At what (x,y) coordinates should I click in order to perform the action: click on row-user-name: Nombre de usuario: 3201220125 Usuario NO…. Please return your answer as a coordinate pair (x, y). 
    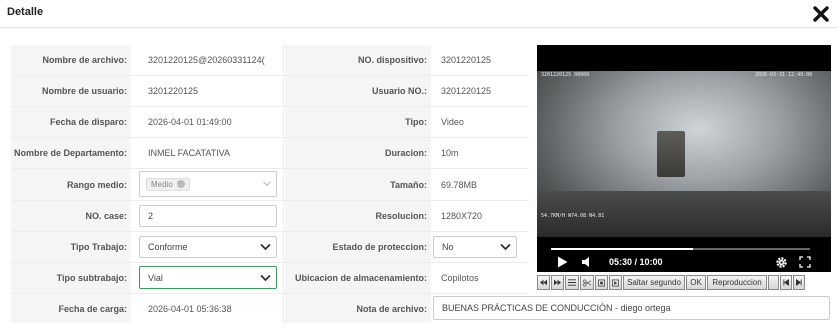
    Looking at the image, I should click on (270, 91).